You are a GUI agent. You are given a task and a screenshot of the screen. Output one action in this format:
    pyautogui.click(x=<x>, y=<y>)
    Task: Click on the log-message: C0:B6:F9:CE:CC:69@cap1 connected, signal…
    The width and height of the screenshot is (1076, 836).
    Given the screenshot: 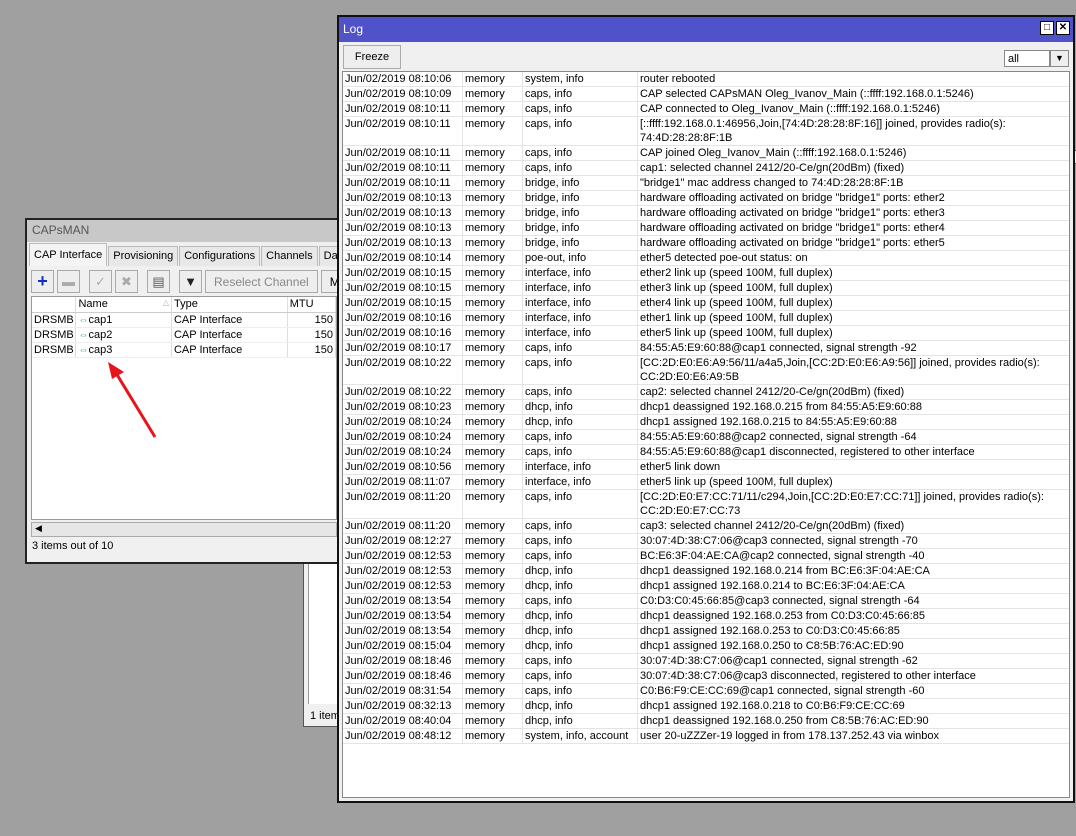 What is the action you would take?
    pyautogui.click(x=853, y=691)
    